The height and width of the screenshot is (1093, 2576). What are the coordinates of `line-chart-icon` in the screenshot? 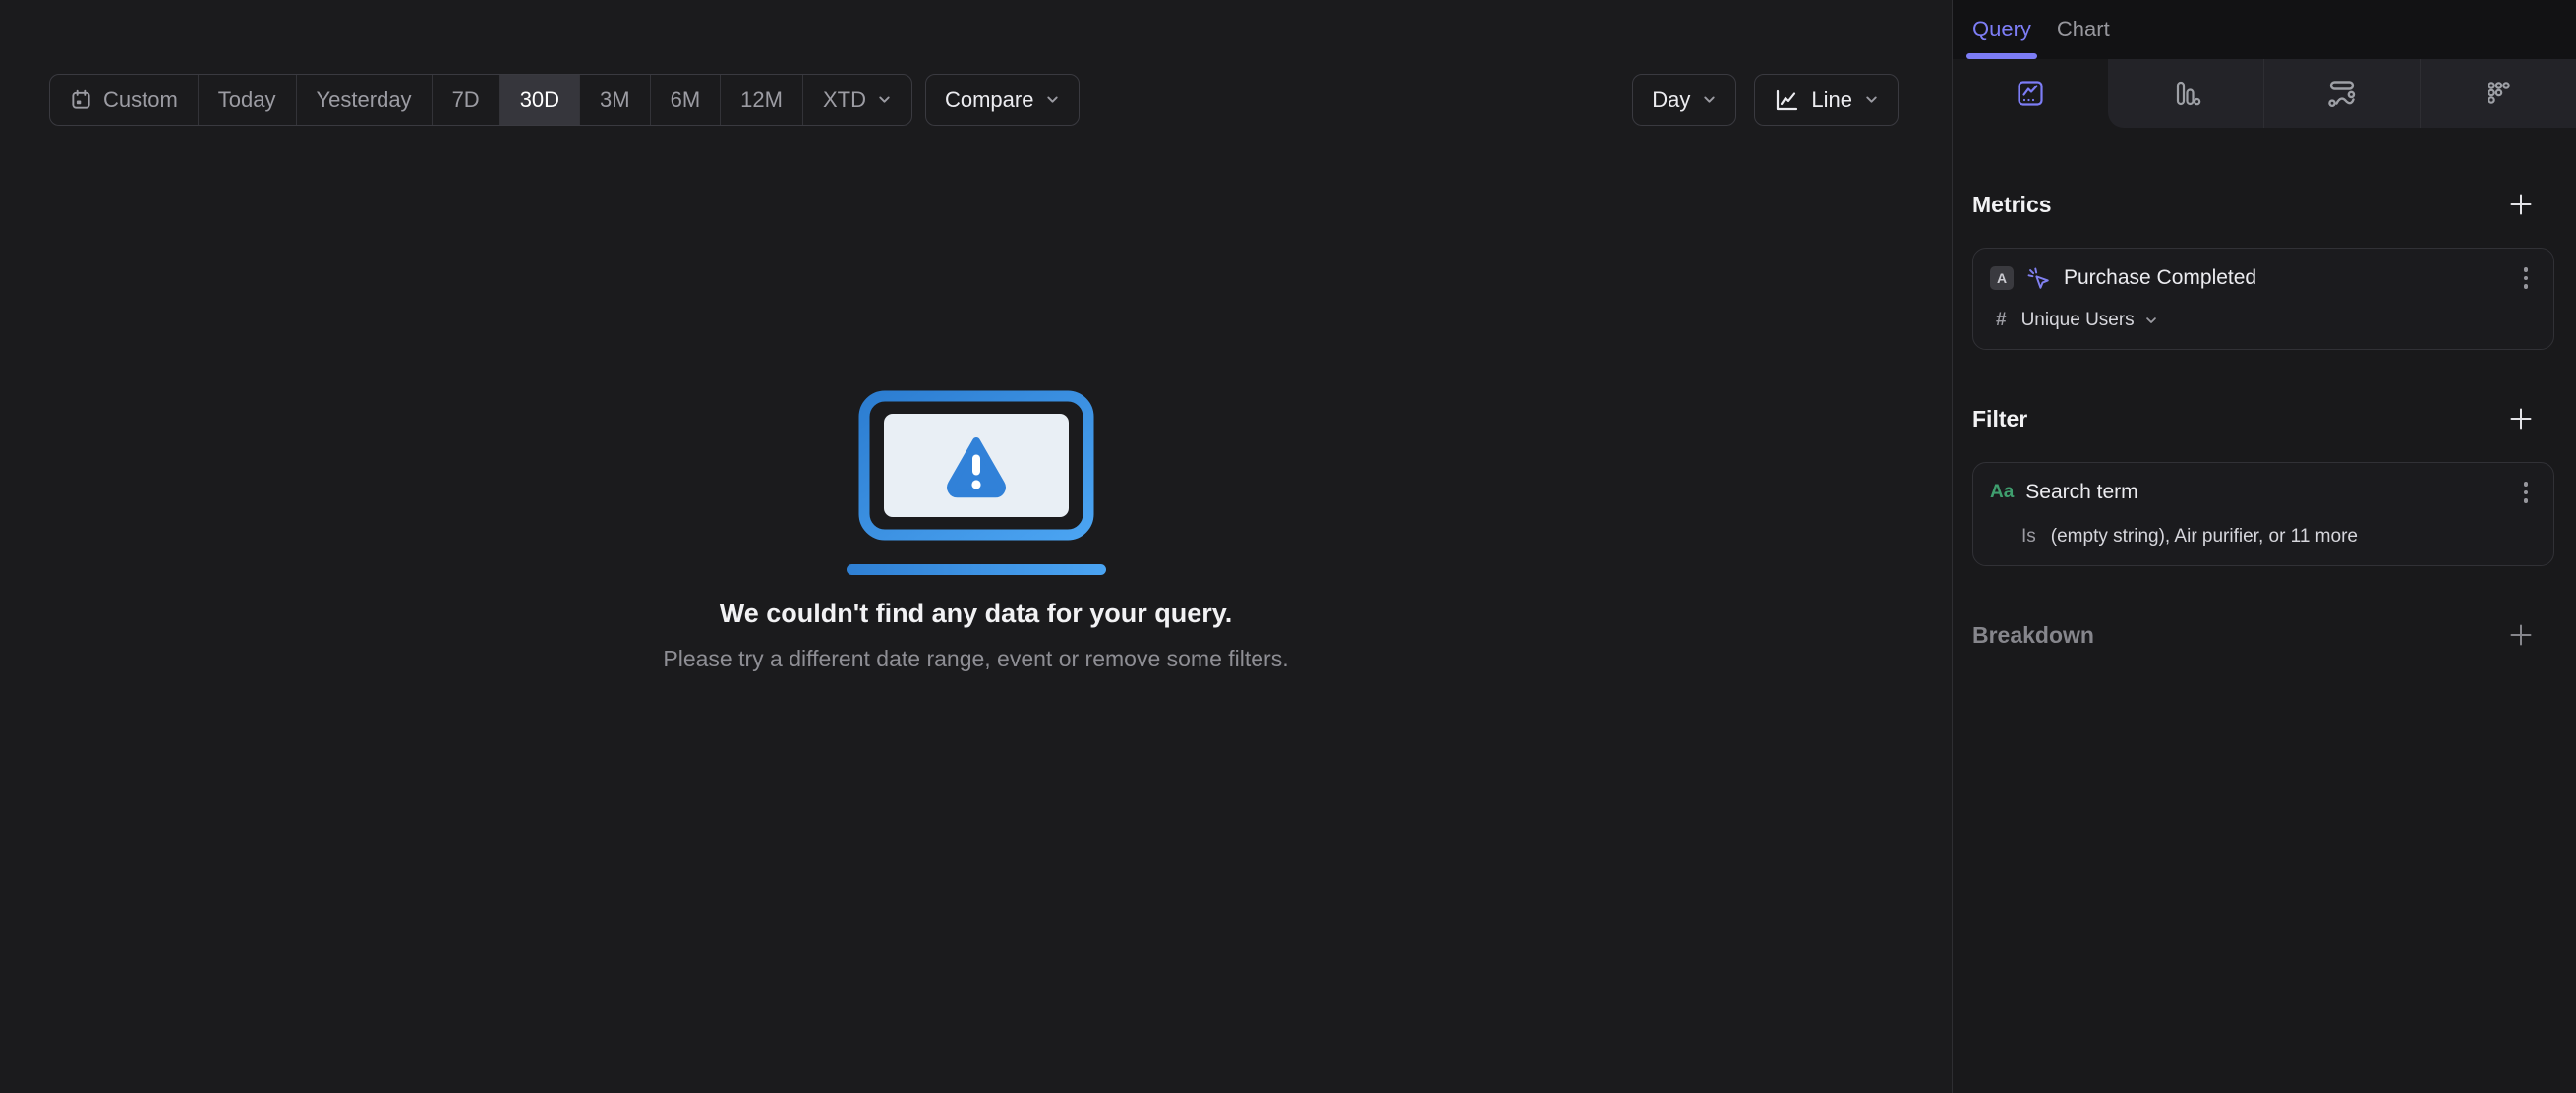 It's located at (1786, 100).